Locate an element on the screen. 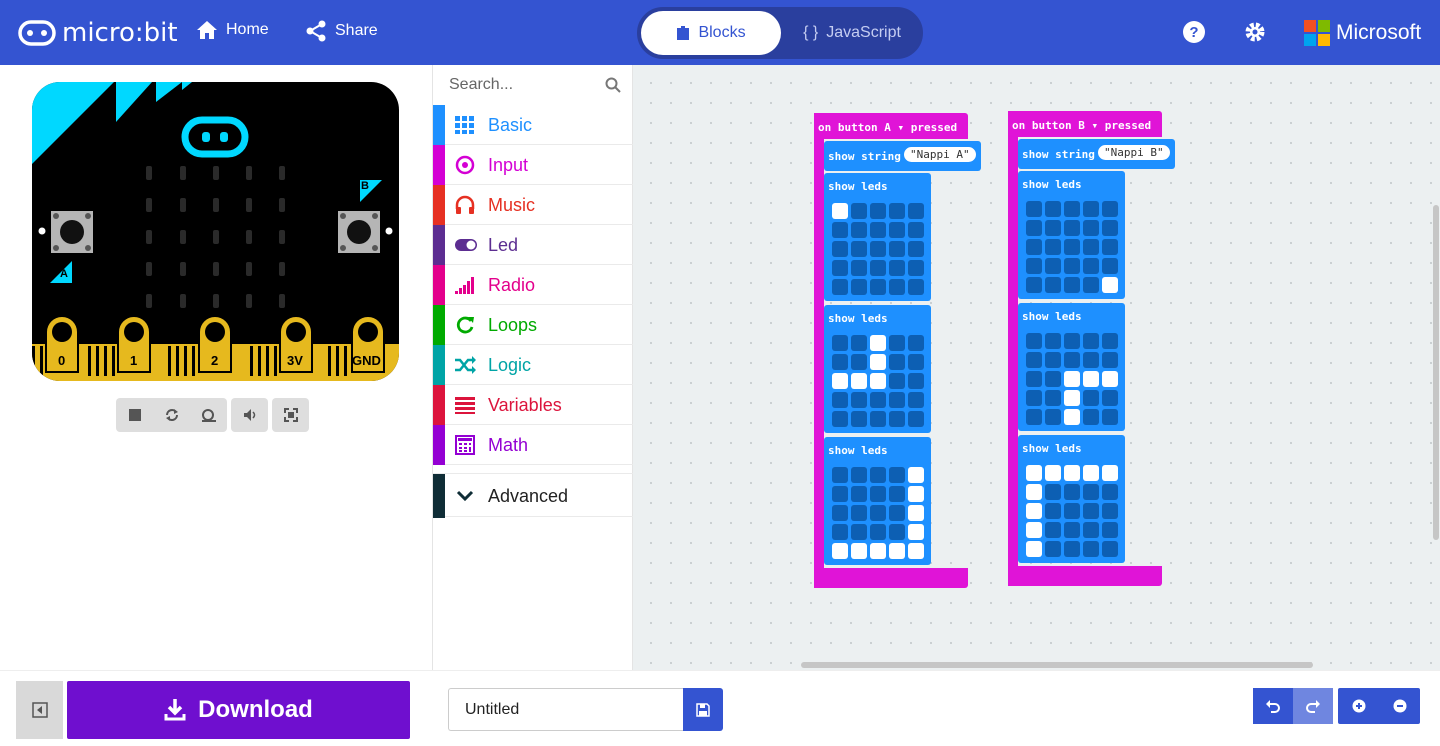 The height and width of the screenshot is (746, 1440). download-button: Download is located at coordinates (238, 710).